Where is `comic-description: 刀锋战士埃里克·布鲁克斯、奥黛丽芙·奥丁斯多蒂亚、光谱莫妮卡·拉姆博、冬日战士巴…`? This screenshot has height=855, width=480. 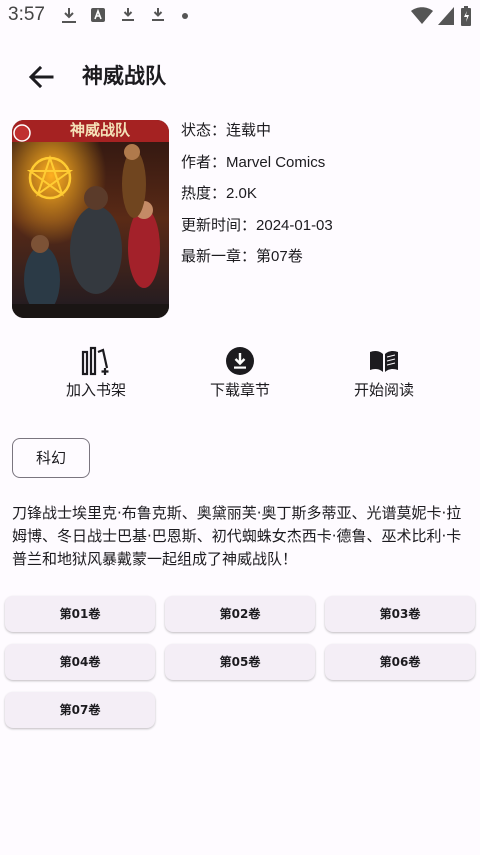 comic-description: 刀锋战士埃里克·布鲁克斯、奥黛丽芙·奥丁斯多蒂亚、光谱莫妮卡·拉姆博、冬日战士巴… is located at coordinates (237, 536).